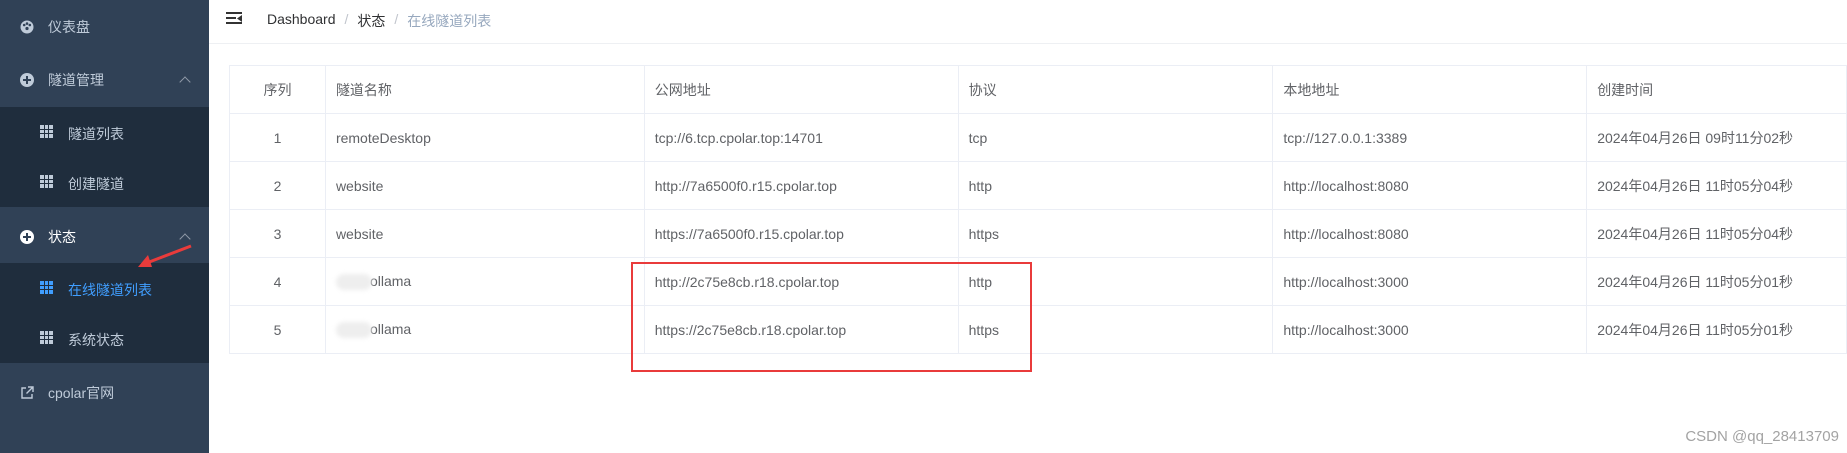 The image size is (1847, 453). I want to click on sidebar-item-tunnel-management: 隧道管理, so click(104, 79).